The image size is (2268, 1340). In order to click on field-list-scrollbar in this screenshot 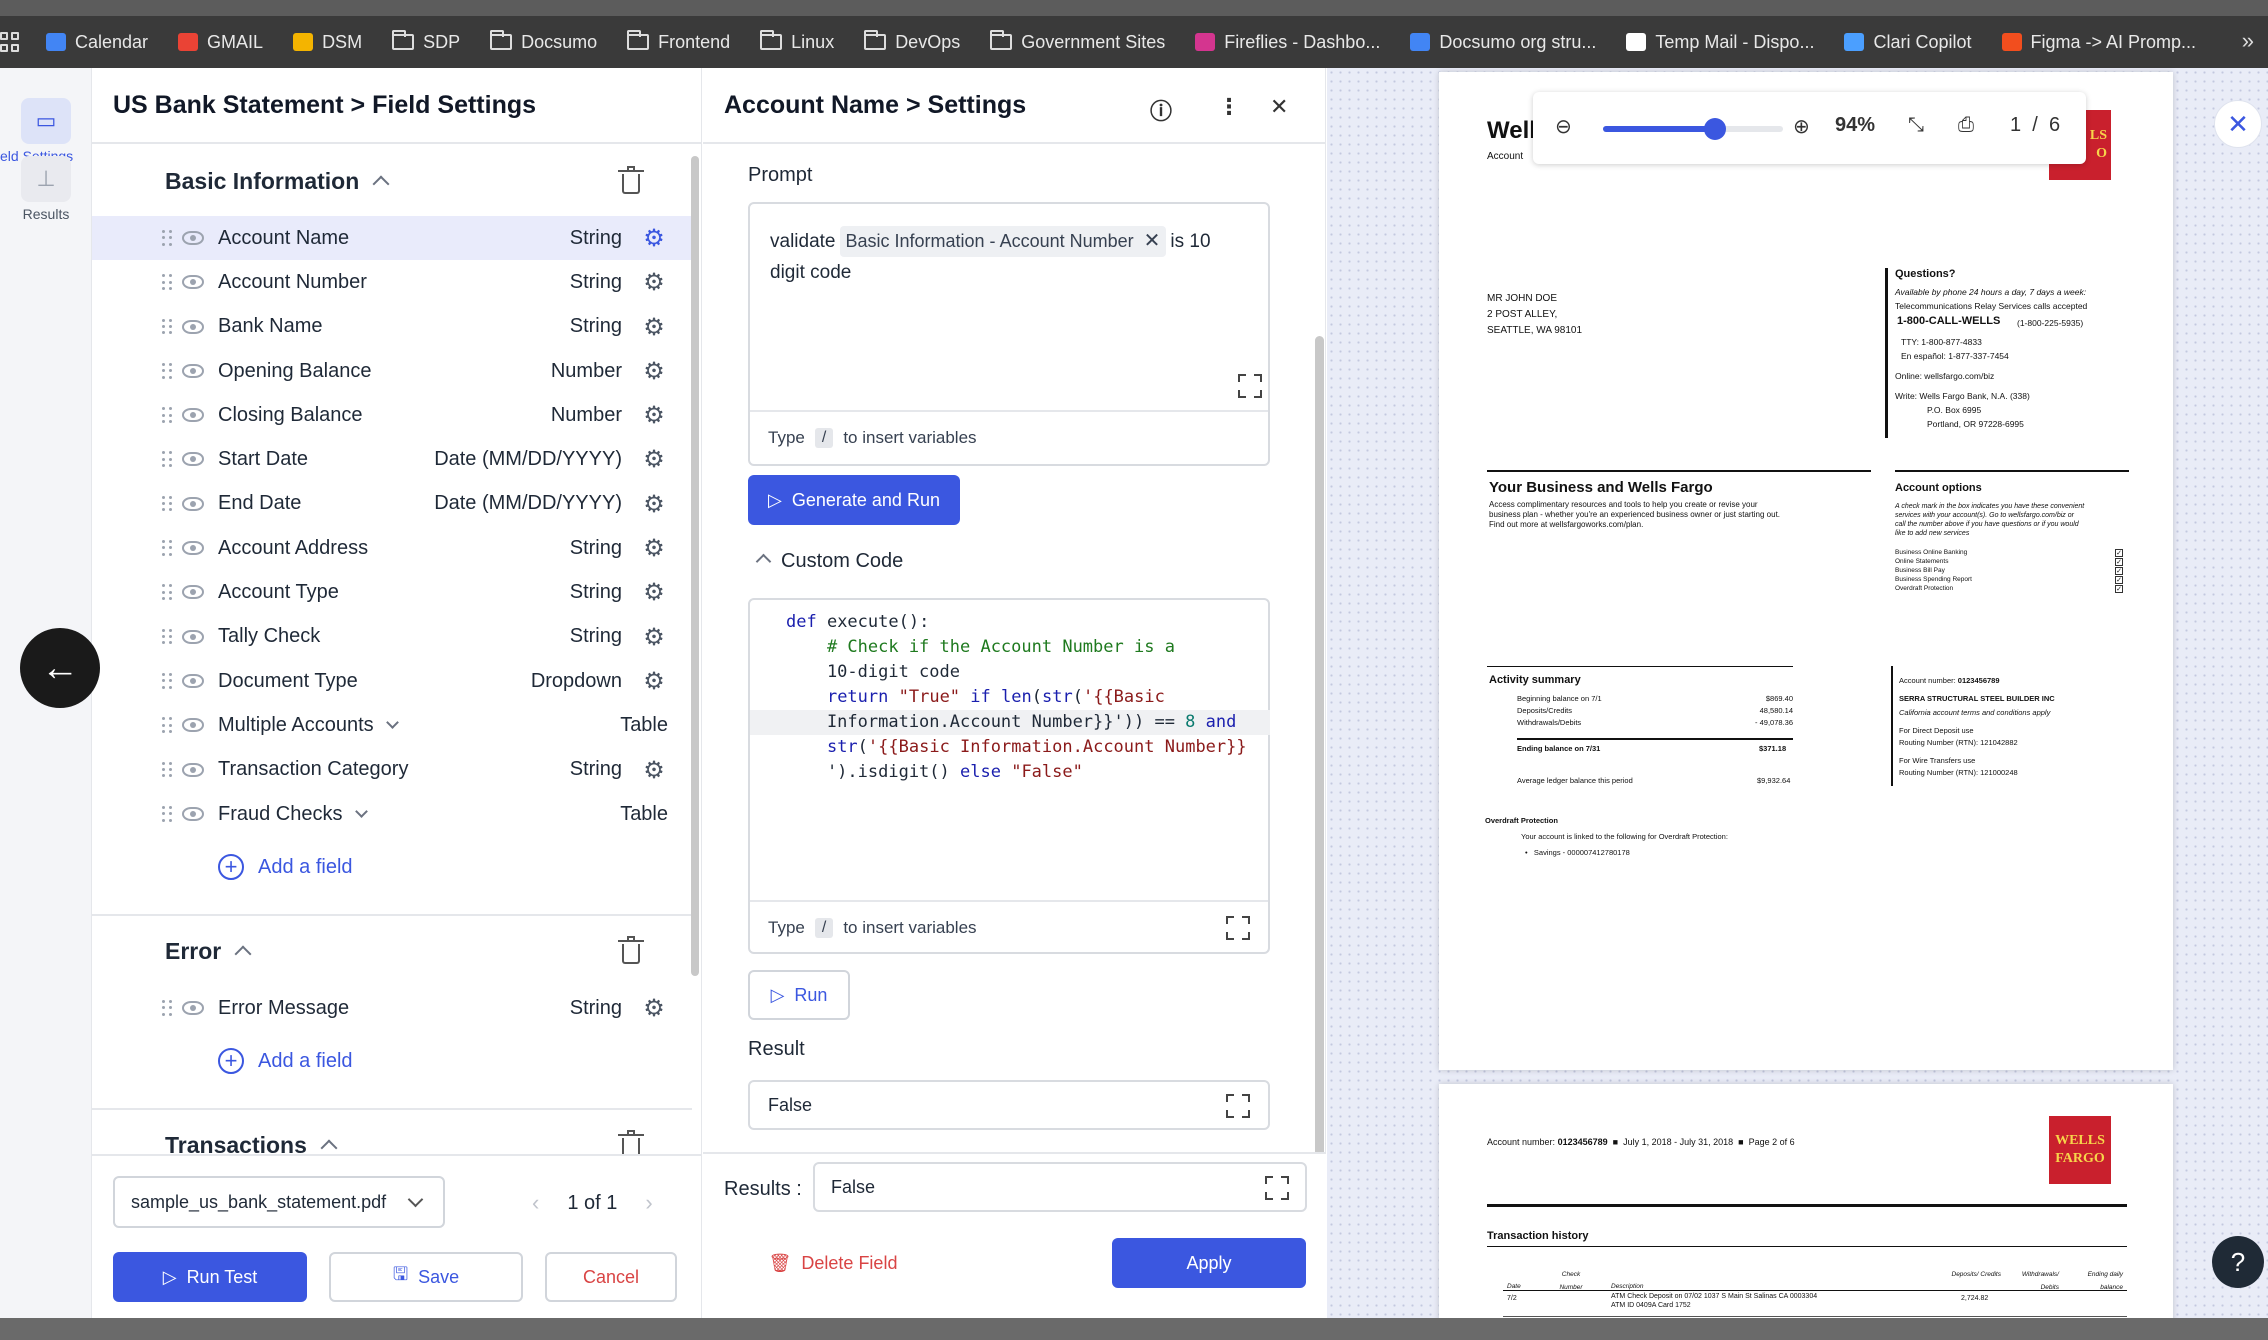, I will do `click(695, 650)`.